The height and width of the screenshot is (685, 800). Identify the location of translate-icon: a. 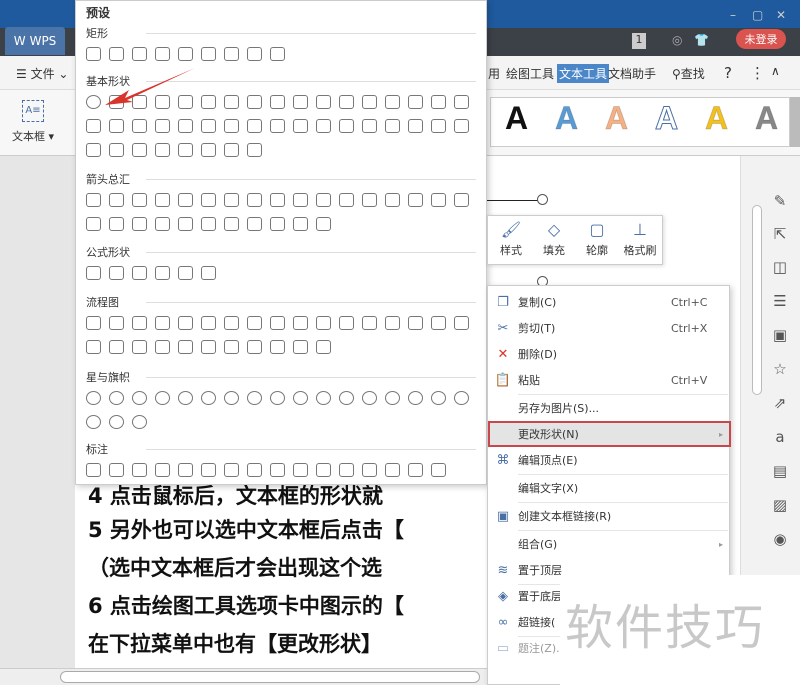
(780, 438).